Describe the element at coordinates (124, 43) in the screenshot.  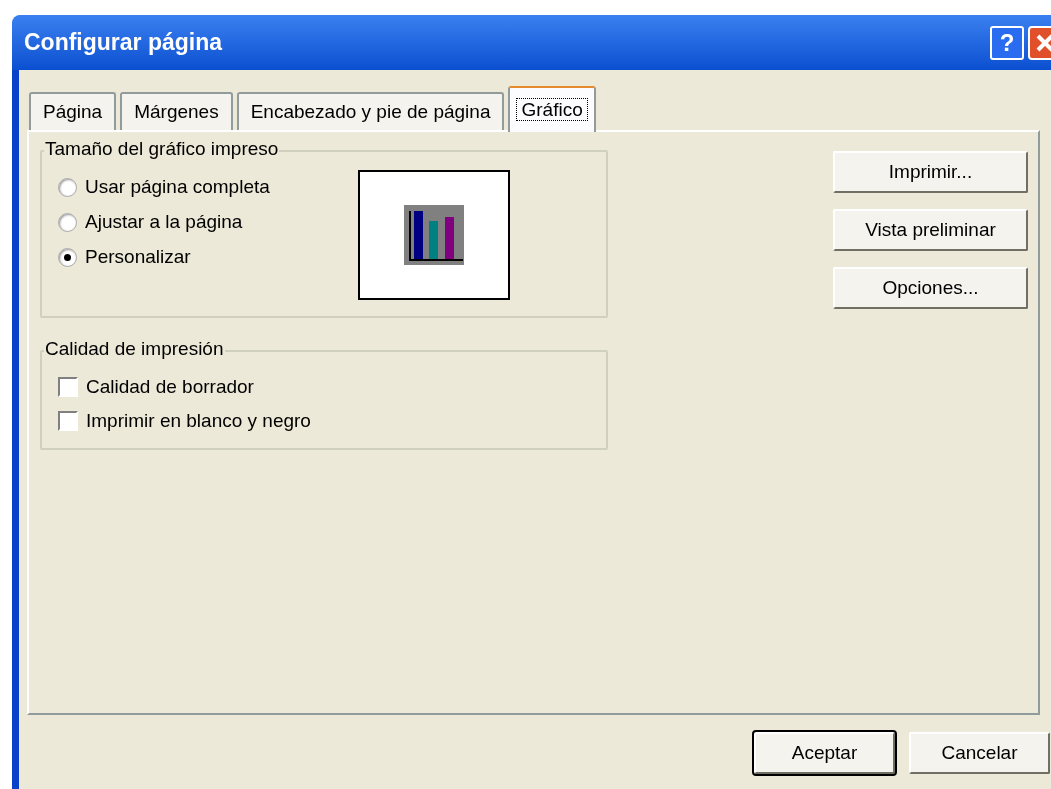
I see `window-title: Configurar página` at that location.